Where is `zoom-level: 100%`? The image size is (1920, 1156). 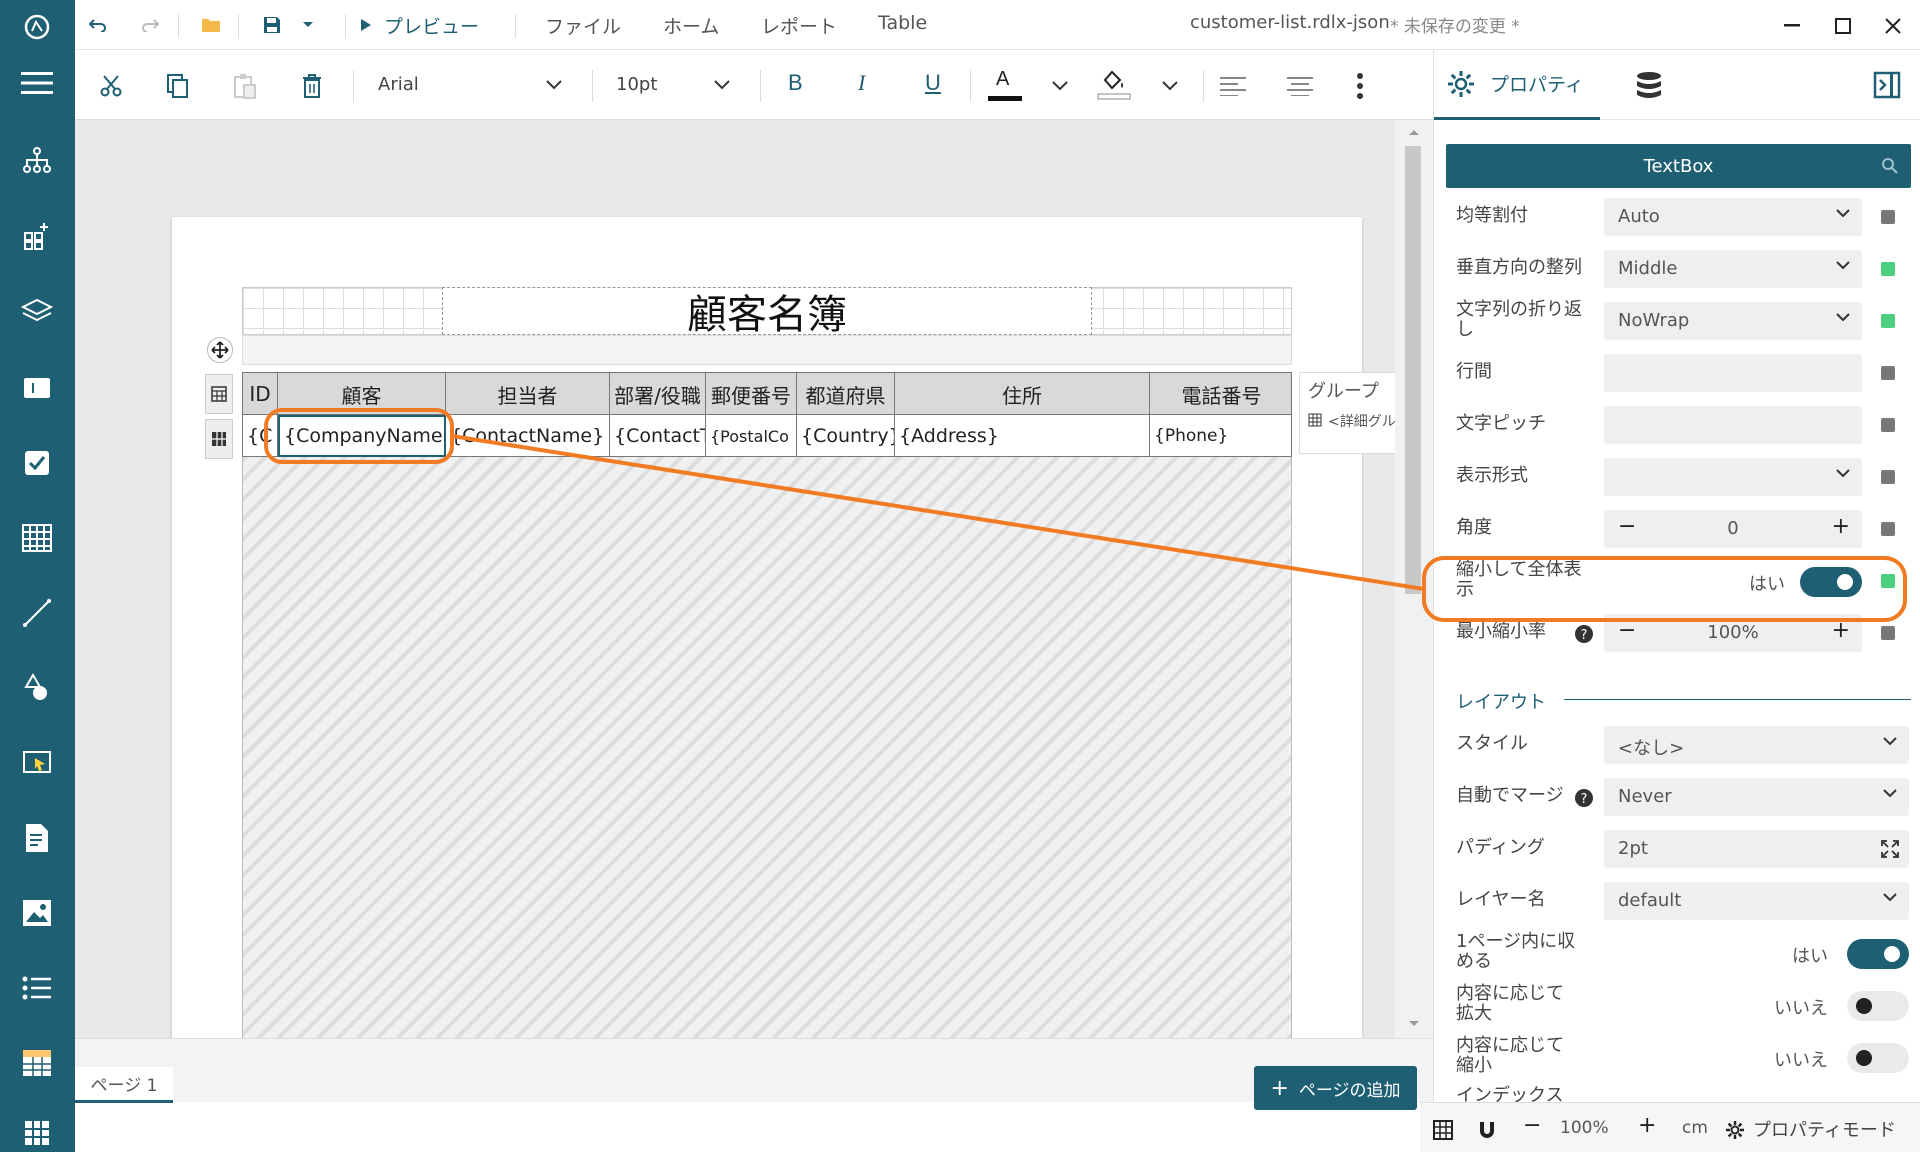 zoom-level: 100% is located at coordinates (1584, 1128).